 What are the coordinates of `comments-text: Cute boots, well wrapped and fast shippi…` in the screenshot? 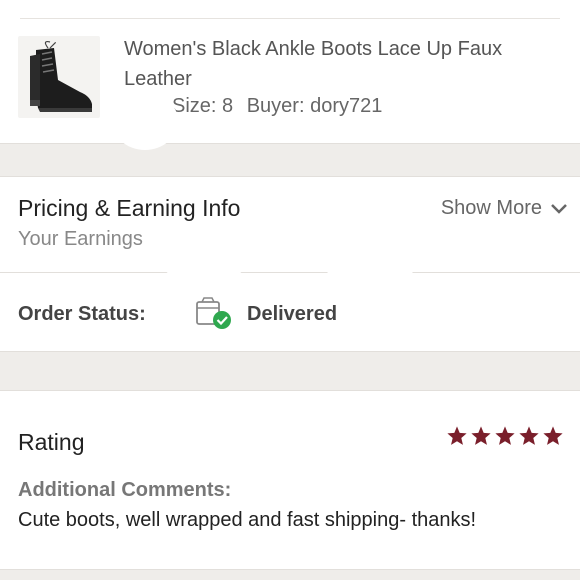 It's located at (247, 520).